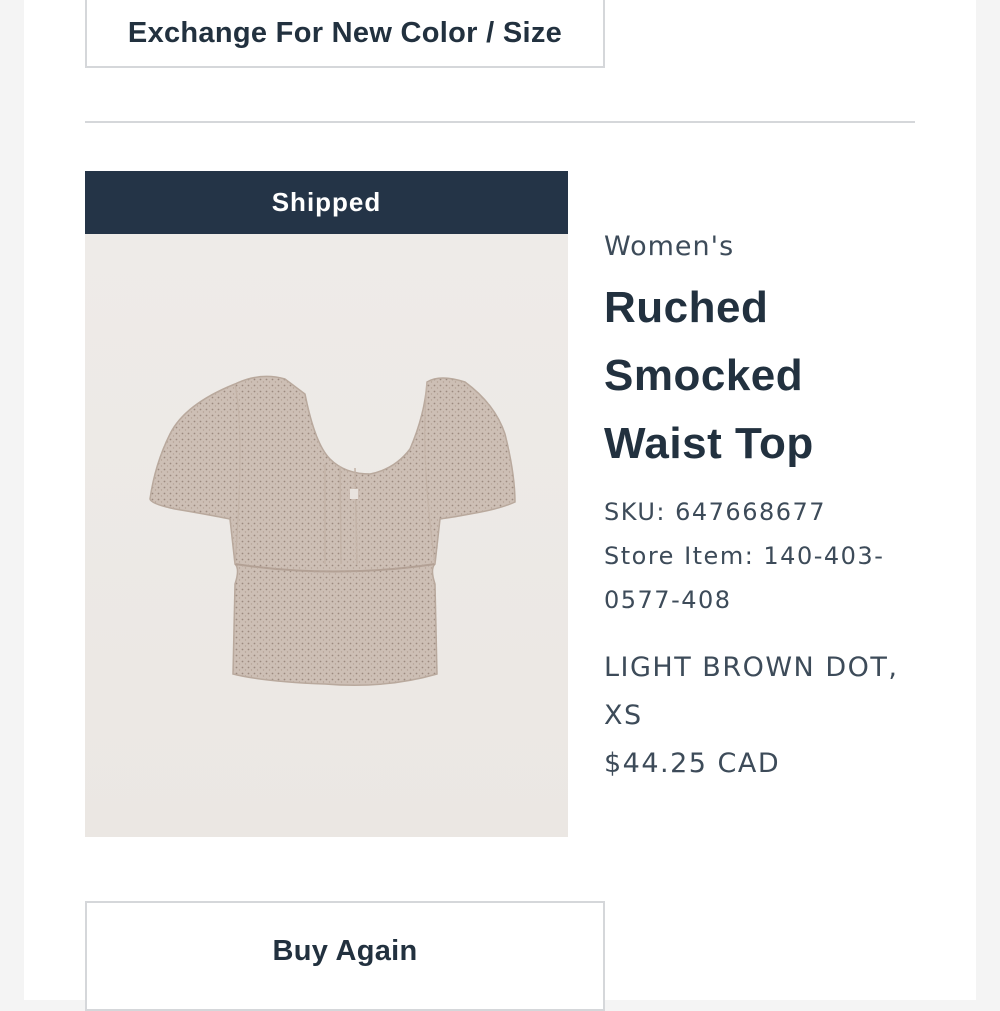 The image size is (1000, 1011). What do you see at coordinates (709, 443) in the screenshot?
I see `product-name-line-3: Waist Top` at bounding box center [709, 443].